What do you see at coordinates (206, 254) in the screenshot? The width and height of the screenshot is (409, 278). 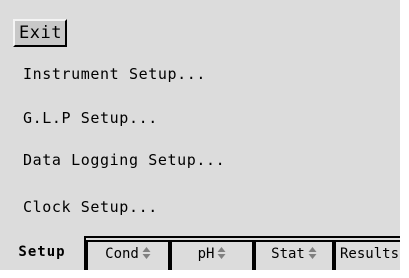 I see `tab-ph-label: pH` at bounding box center [206, 254].